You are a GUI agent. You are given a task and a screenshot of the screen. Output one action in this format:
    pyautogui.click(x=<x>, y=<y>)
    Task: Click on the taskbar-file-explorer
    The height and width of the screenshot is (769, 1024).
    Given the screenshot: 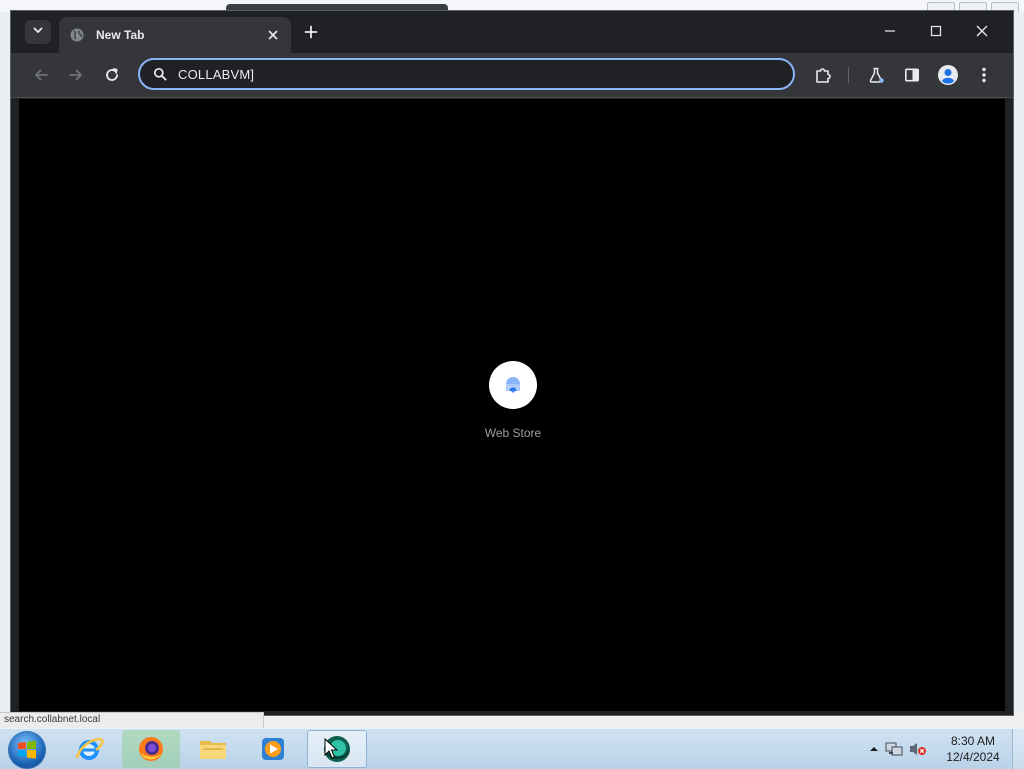 What is the action you would take?
    pyautogui.click(x=213, y=749)
    